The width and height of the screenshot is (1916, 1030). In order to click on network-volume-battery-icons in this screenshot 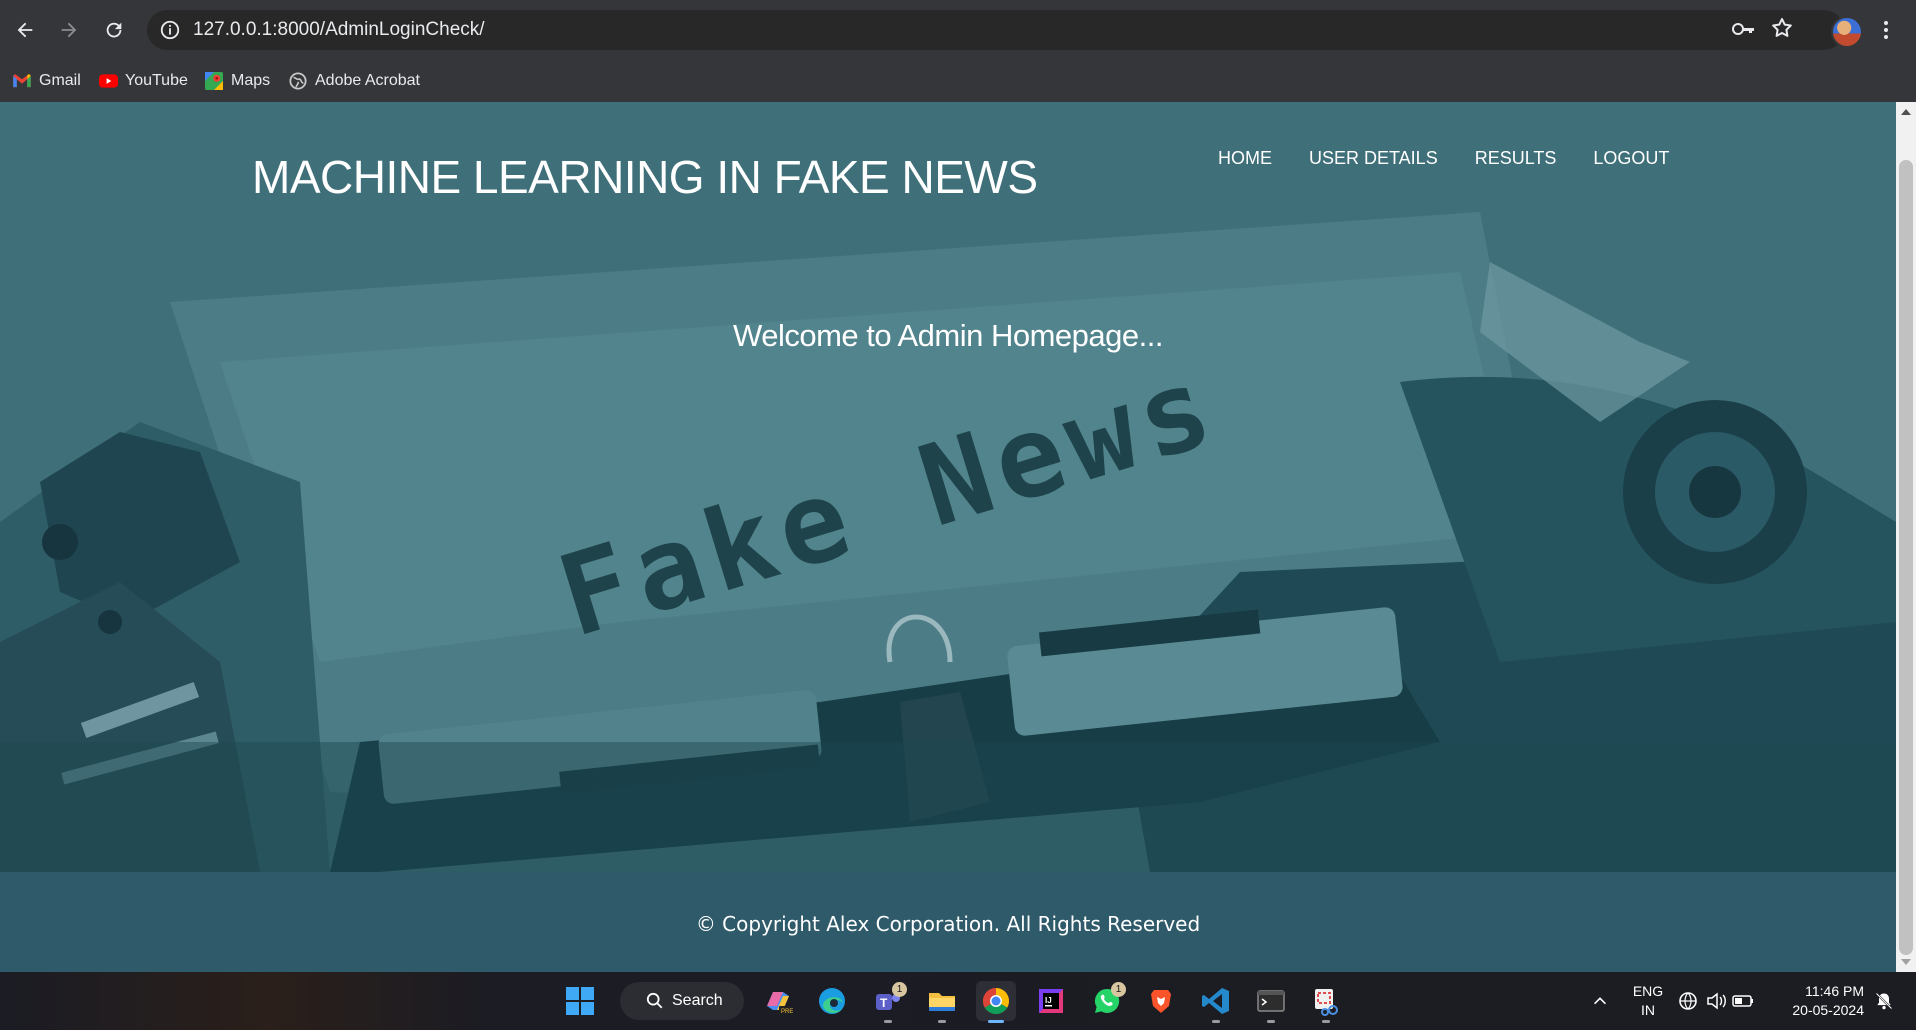, I will do `click(1716, 1001)`.